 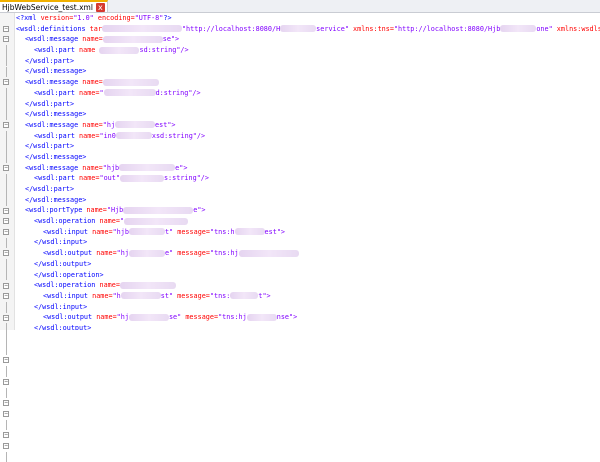 I want to click on xml-value: se">, so click(x=171, y=39).